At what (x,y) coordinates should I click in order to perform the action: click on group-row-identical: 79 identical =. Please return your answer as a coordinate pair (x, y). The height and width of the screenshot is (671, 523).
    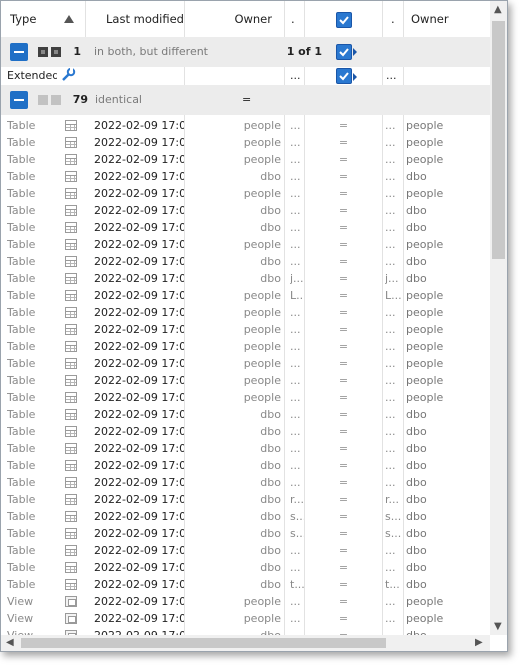
    Looking at the image, I should click on (245, 100).